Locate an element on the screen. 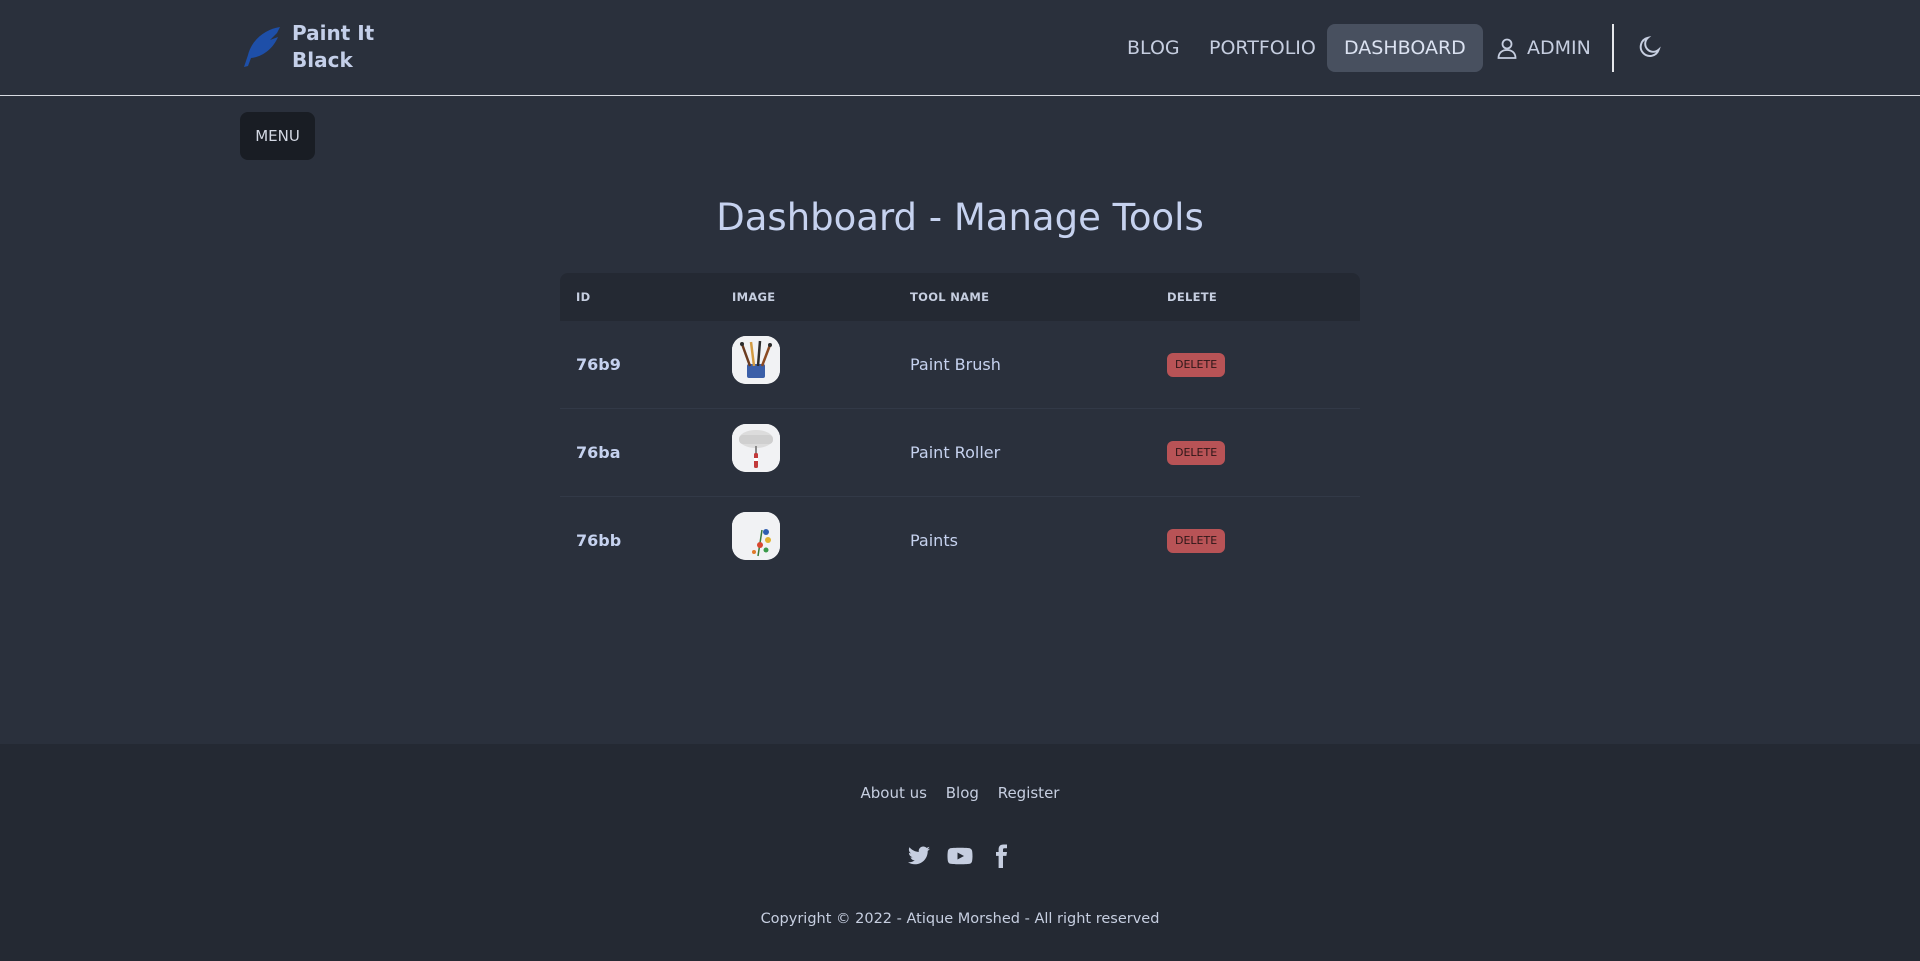 The image size is (1920, 961). footer-link-register: Register is located at coordinates (1029, 793).